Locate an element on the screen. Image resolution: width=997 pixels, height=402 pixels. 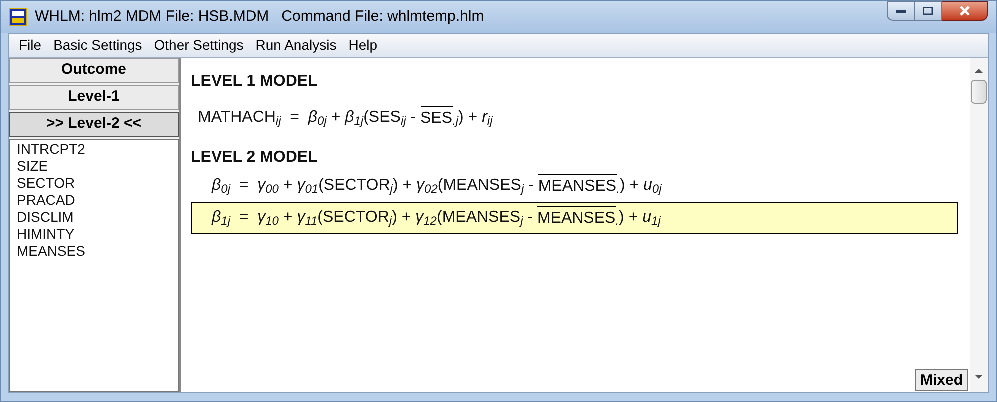
variable-item: HIMINTY is located at coordinates (97, 234).